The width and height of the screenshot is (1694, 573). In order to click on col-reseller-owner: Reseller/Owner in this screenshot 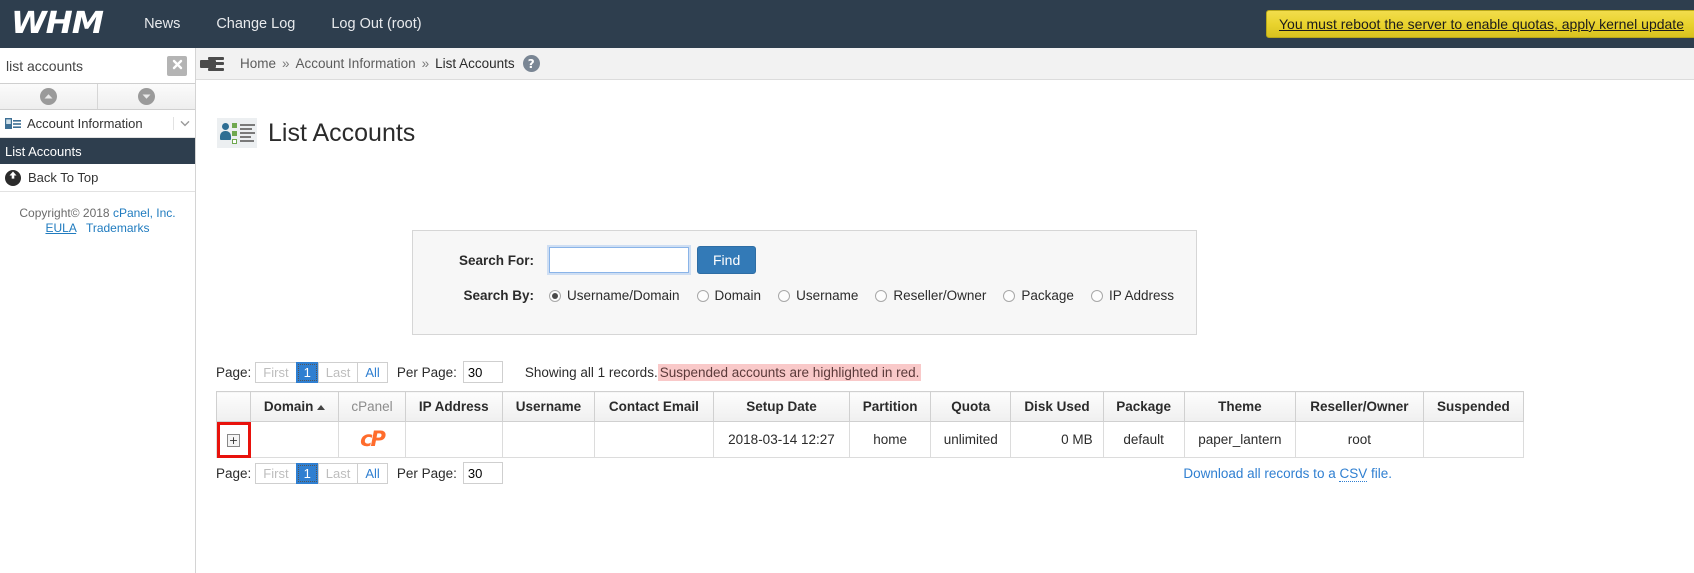, I will do `click(1359, 406)`.